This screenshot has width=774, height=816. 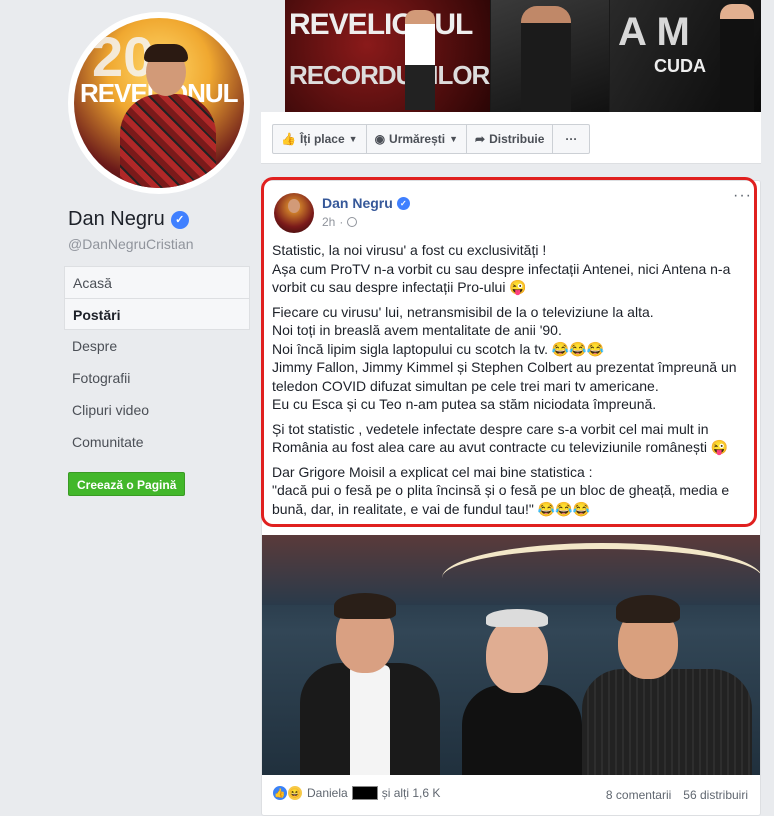 I want to click on avatar-hair, so click(x=166, y=53).